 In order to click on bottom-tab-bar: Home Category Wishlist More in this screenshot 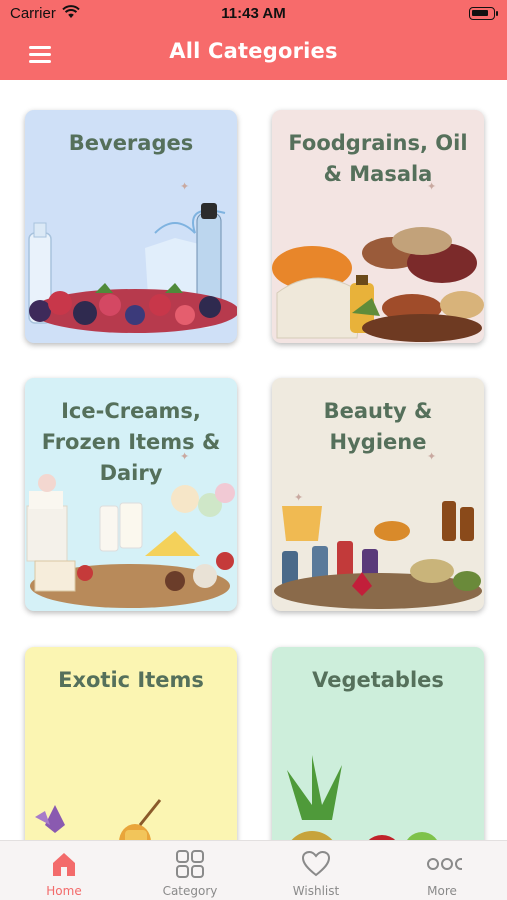, I will do `click(253, 870)`.